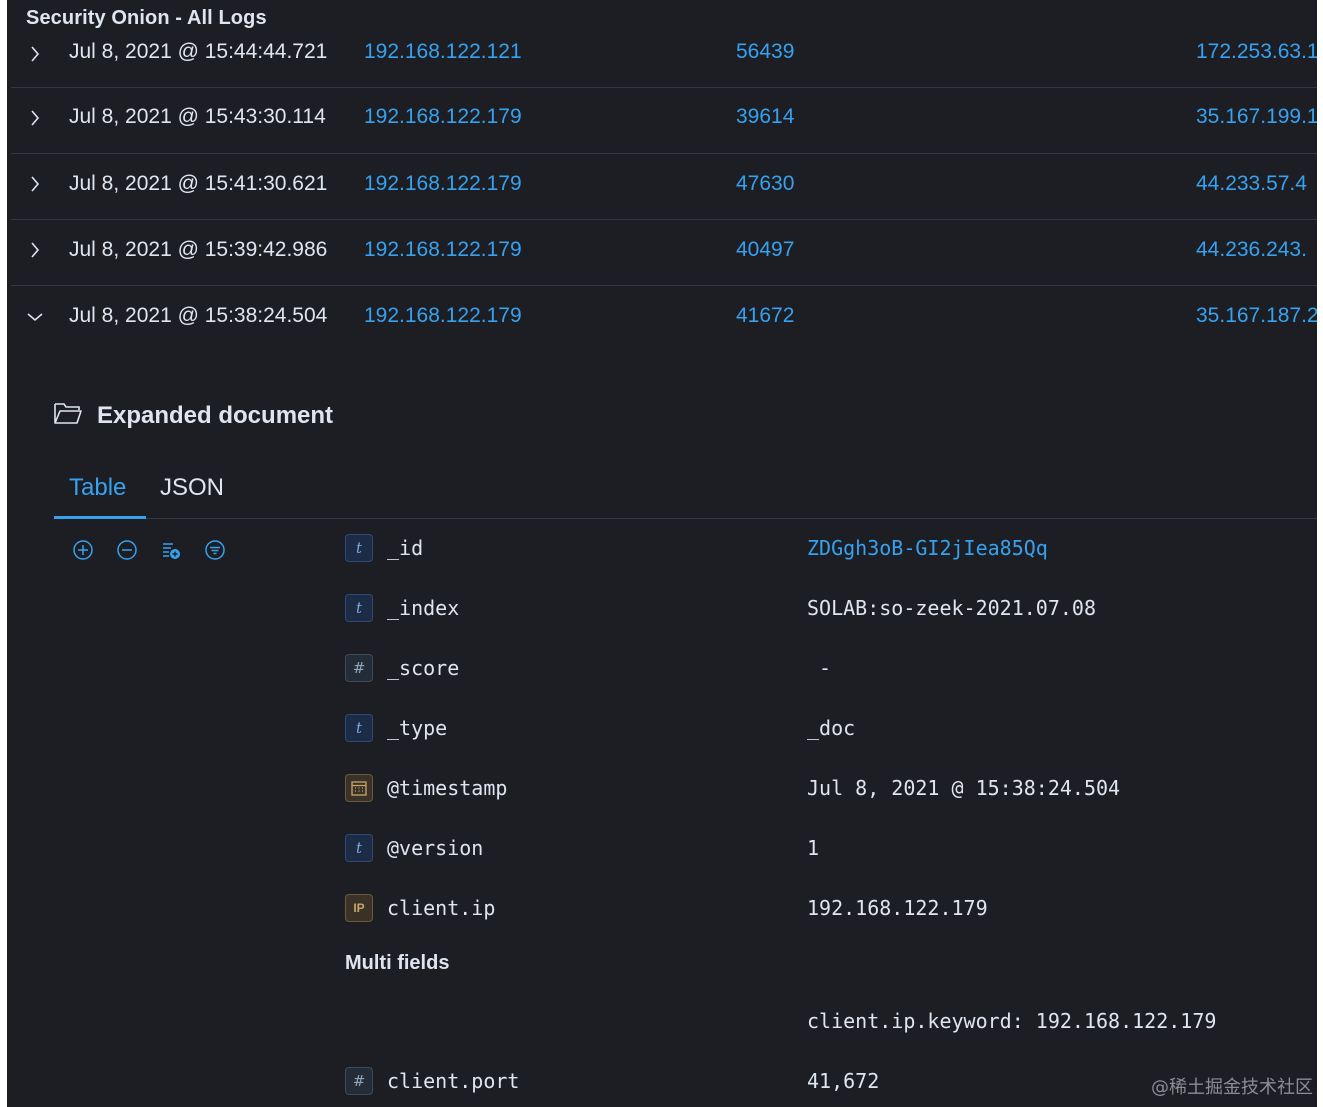 This screenshot has width=1323, height=1107. Describe the element at coordinates (964, 788) in the screenshot. I see `field-value-timestamp: Jul 8, 2021 @ 15:38:24.504` at that location.